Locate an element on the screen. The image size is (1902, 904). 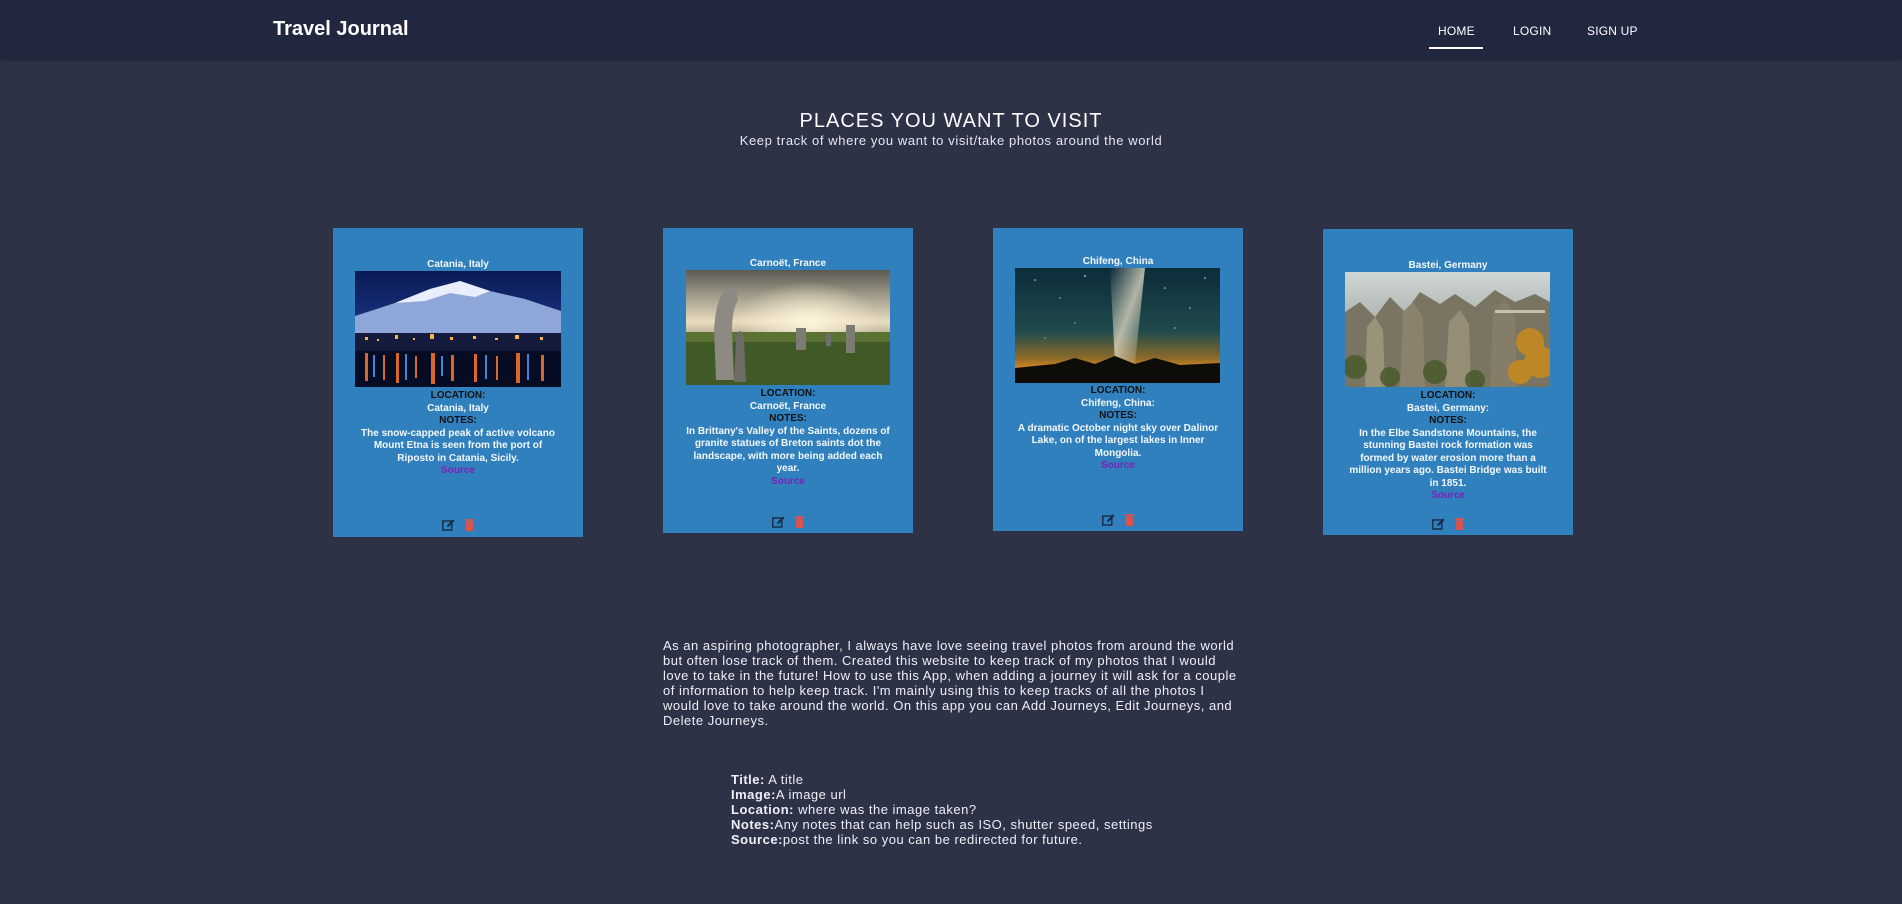
card-title: Chifeng, China is located at coordinates (1118, 261).